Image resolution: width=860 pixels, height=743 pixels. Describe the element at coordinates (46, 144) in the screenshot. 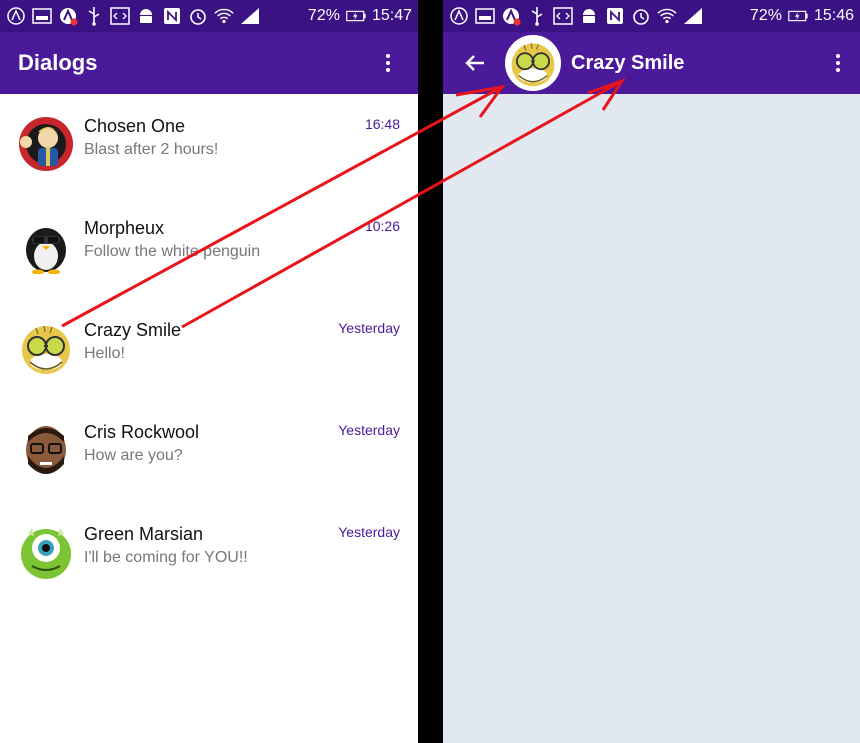

I see `vault-boy-avatar` at that location.